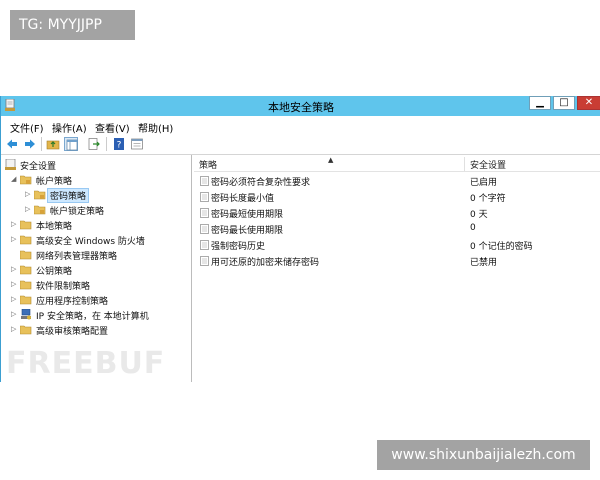 The height and width of the screenshot is (480, 600). I want to click on policy-setting: 0, so click(473, 228).